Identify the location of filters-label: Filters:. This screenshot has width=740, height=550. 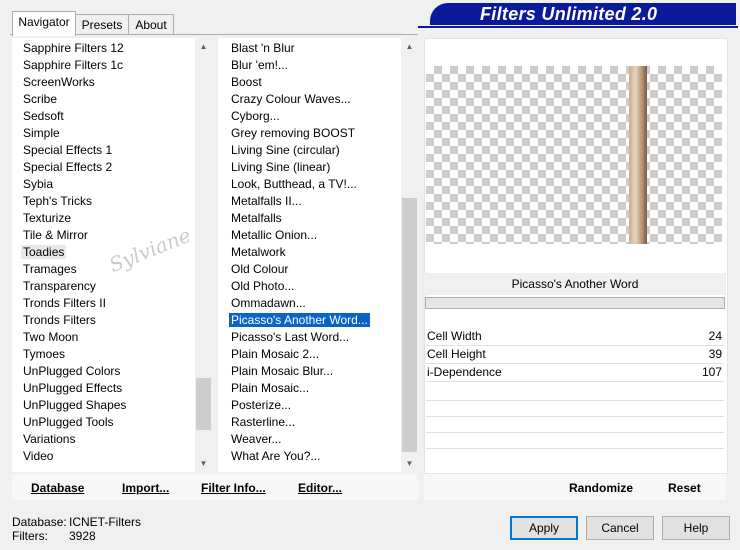
(30, 536).